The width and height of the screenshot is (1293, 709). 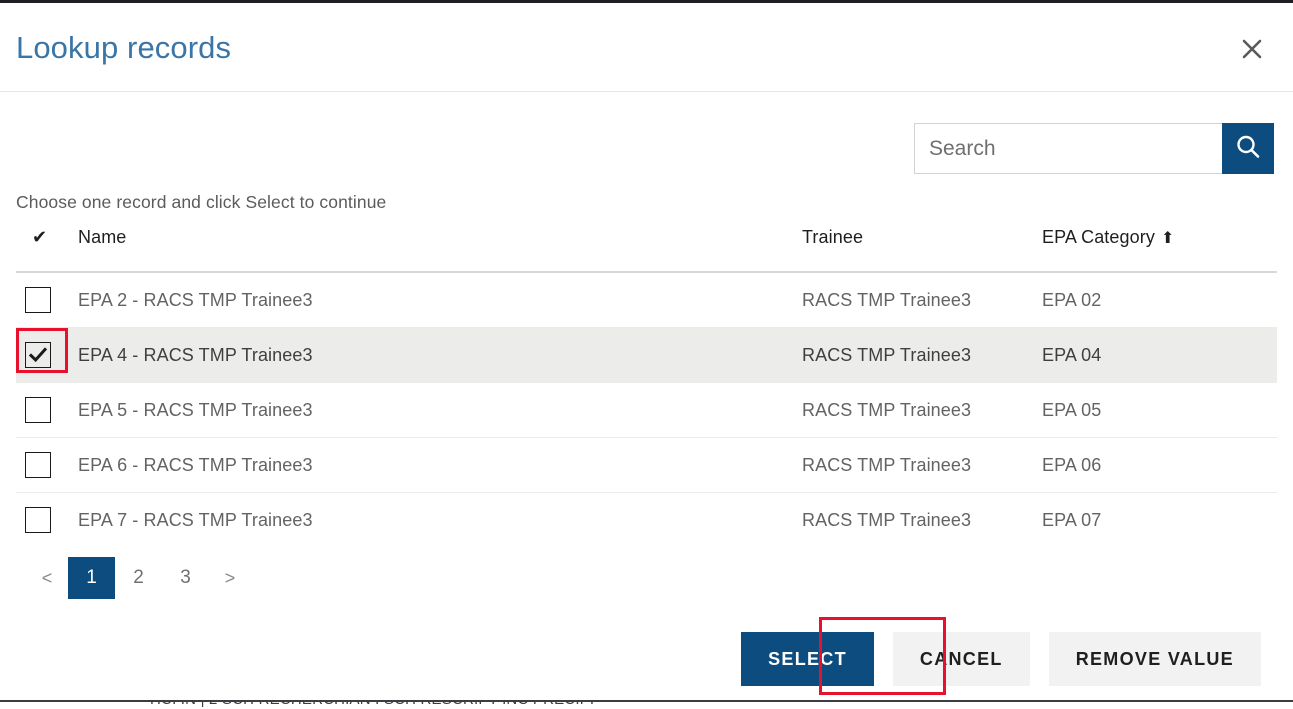 I want to click on pagination-page-3: 3, so click(x=185, y=578).